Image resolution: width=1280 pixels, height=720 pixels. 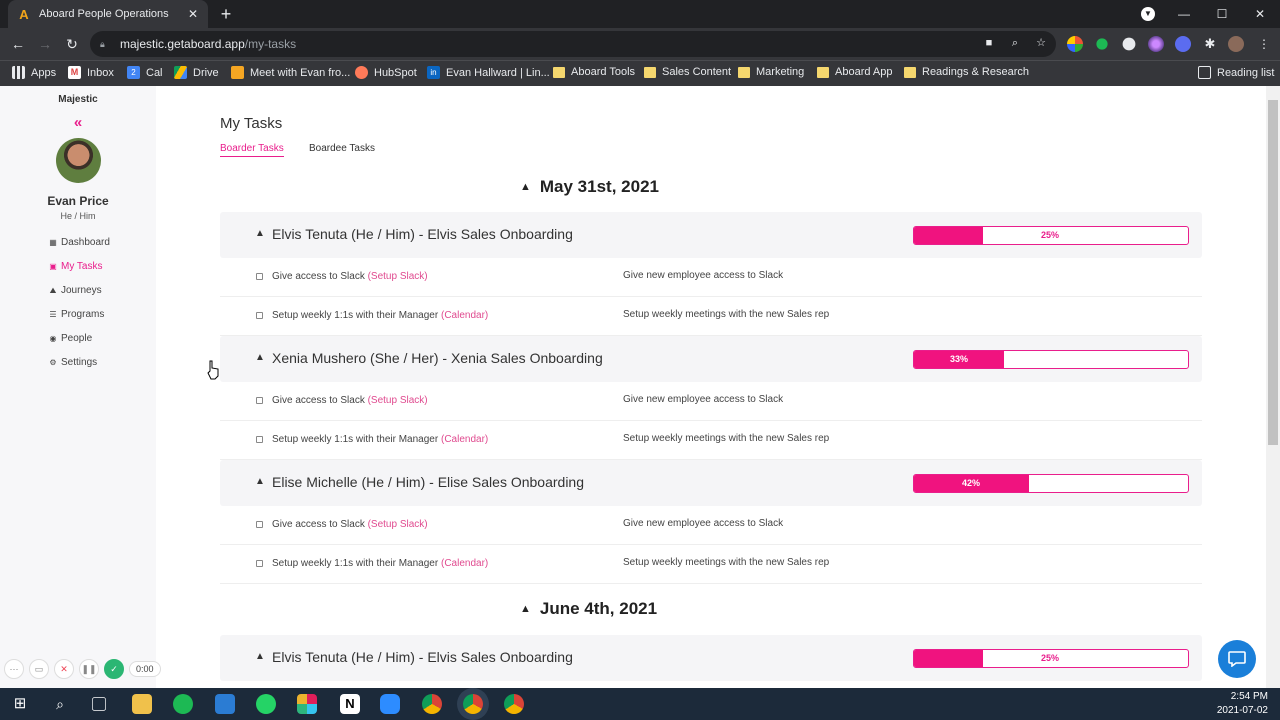 I want to click on bookmark-aboard-app: Aboard App, so click(x=855, y=72).